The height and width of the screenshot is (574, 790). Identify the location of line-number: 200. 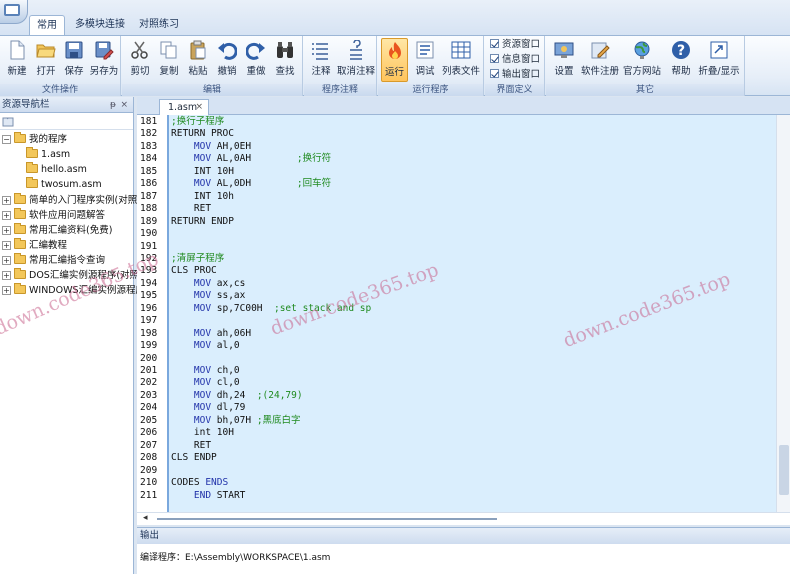
(149, 358).